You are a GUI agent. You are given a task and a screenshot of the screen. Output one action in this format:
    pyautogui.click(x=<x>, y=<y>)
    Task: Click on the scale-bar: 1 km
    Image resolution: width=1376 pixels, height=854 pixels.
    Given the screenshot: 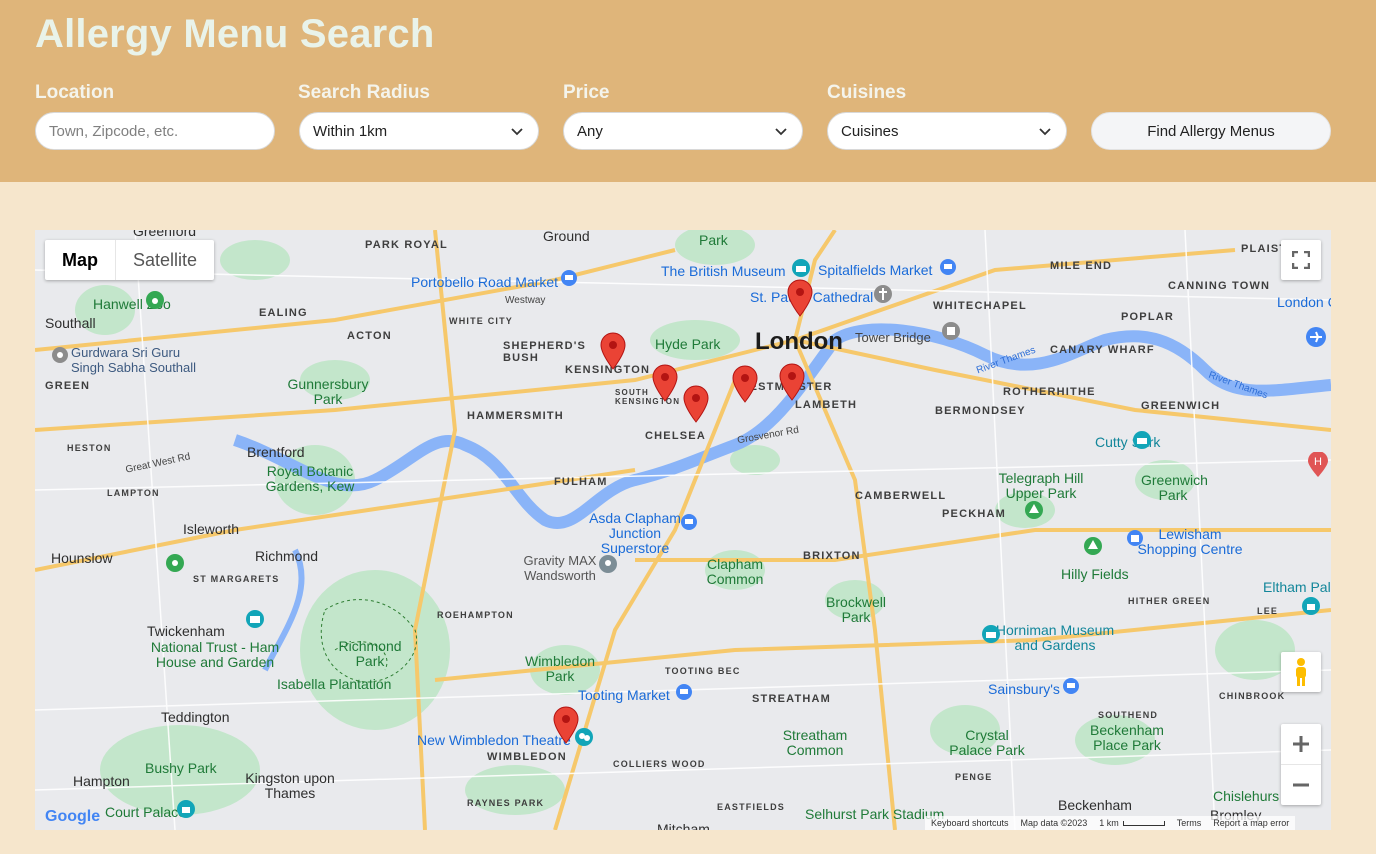 What is the action you would take?
    pyautogui.click(x=1132, y=823)
    